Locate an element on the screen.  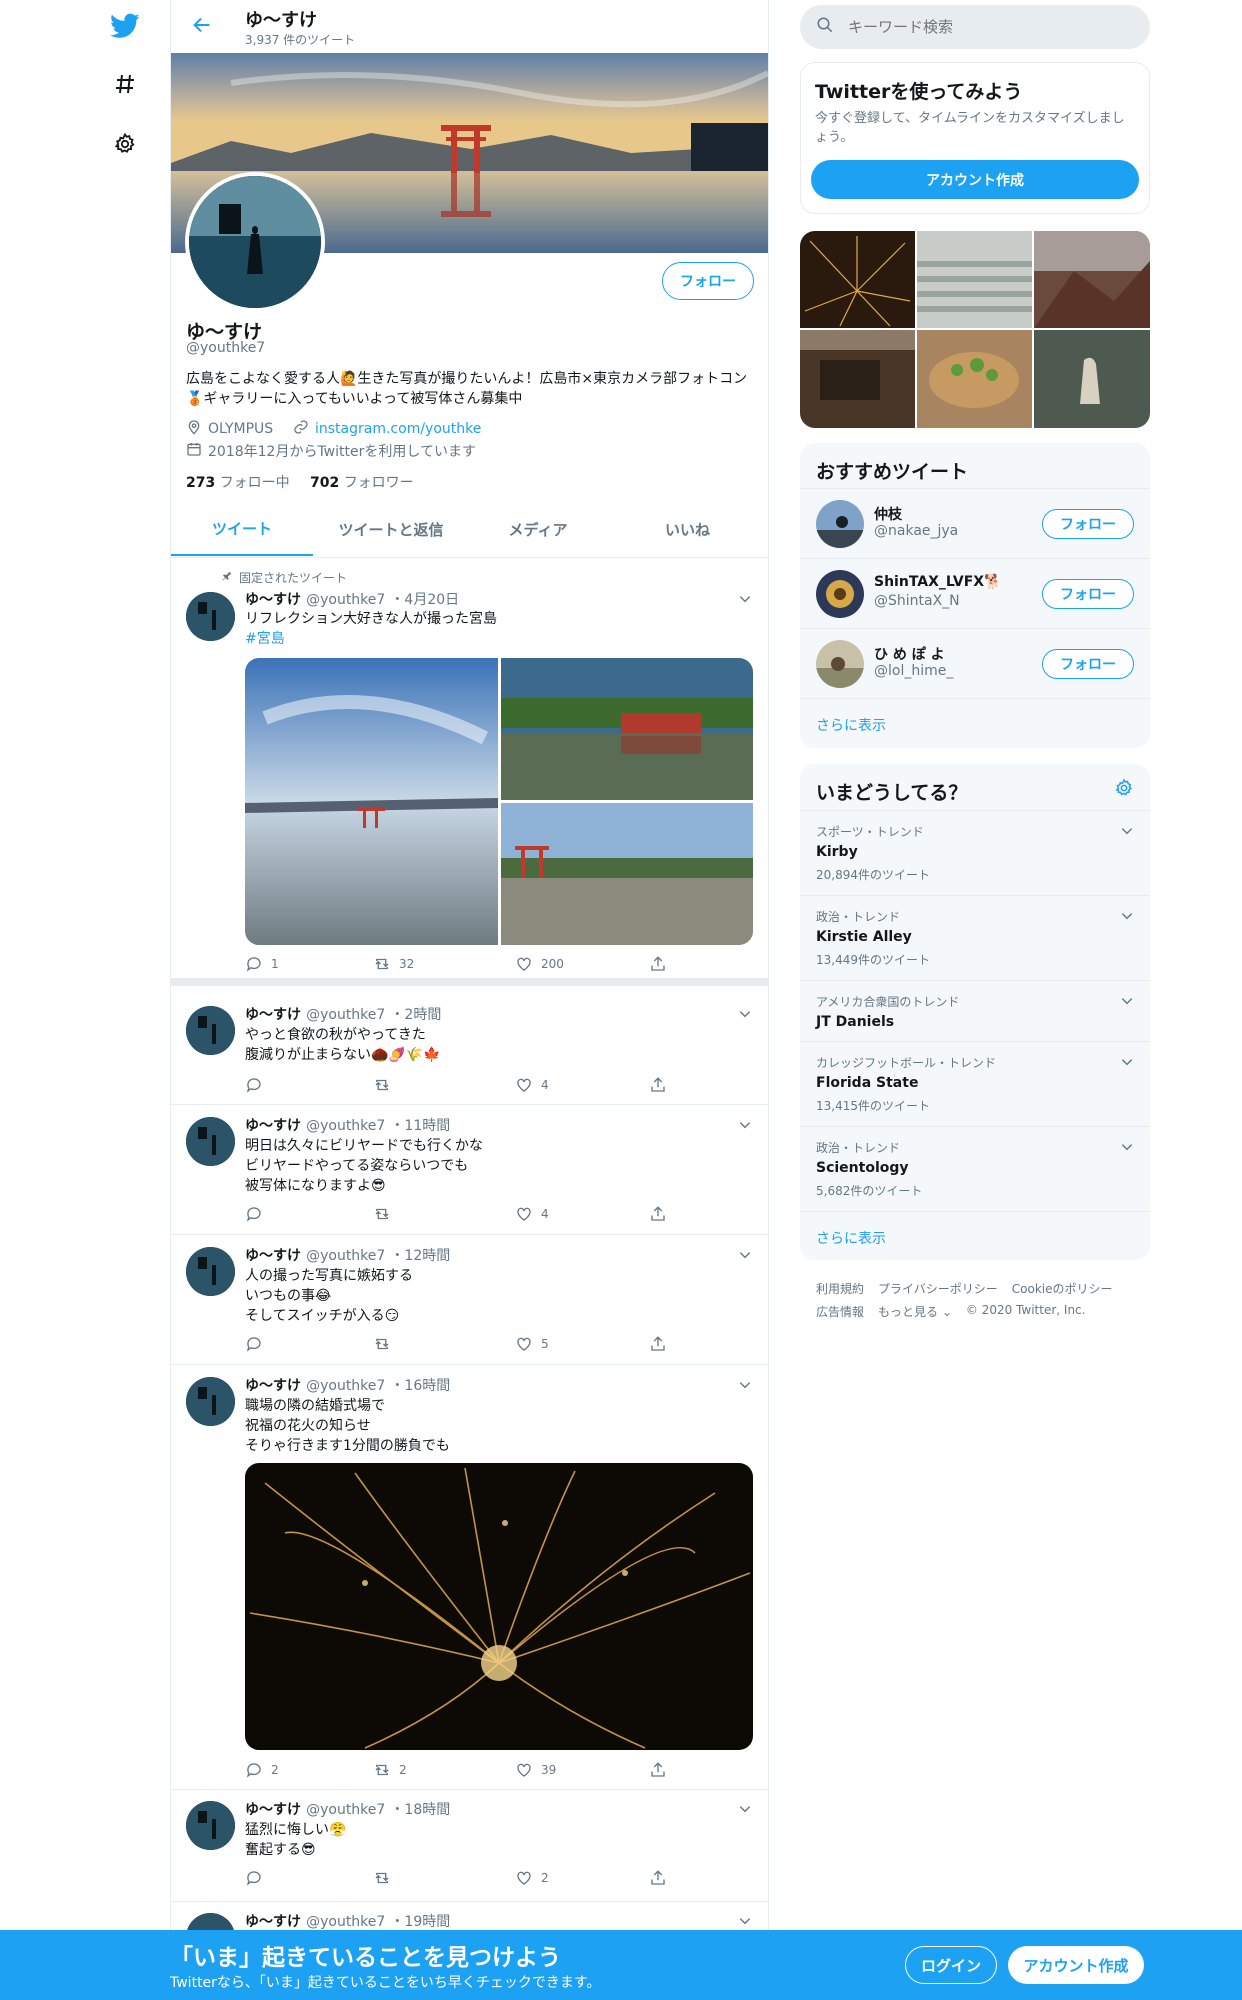
suggested-user-name: ShinTAX_LVFX🐕 is located at coordinates (938, 582).